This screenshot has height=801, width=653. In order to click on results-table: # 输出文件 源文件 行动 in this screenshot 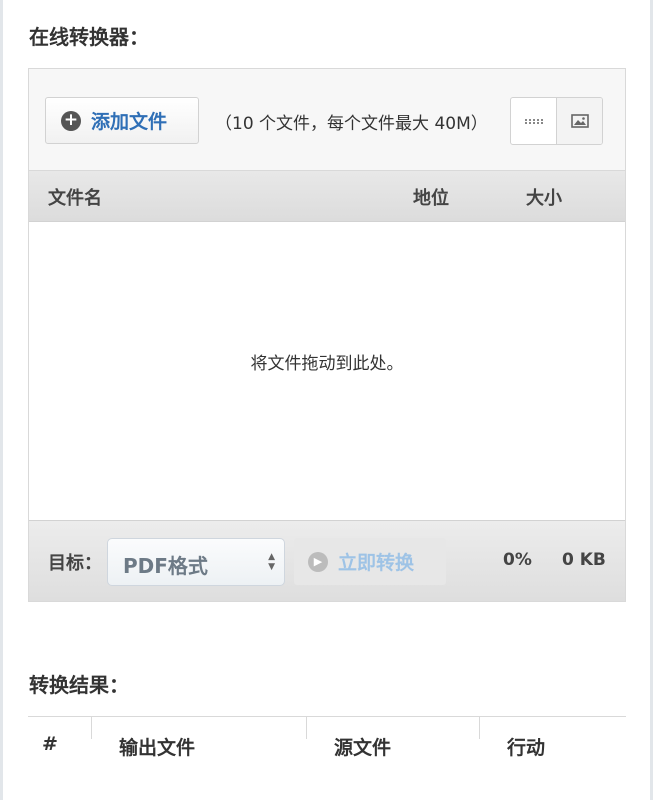, I will do `click(327, 758)`.